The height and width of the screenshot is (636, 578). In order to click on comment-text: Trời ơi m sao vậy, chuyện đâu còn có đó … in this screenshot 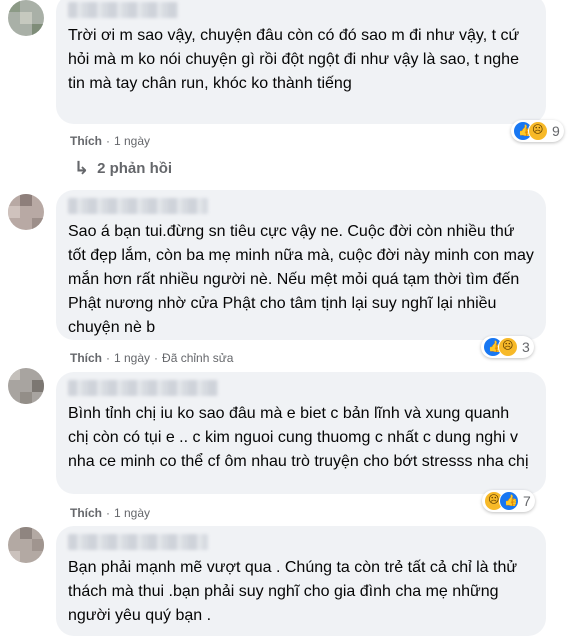, I will do `click(294, 59)`.